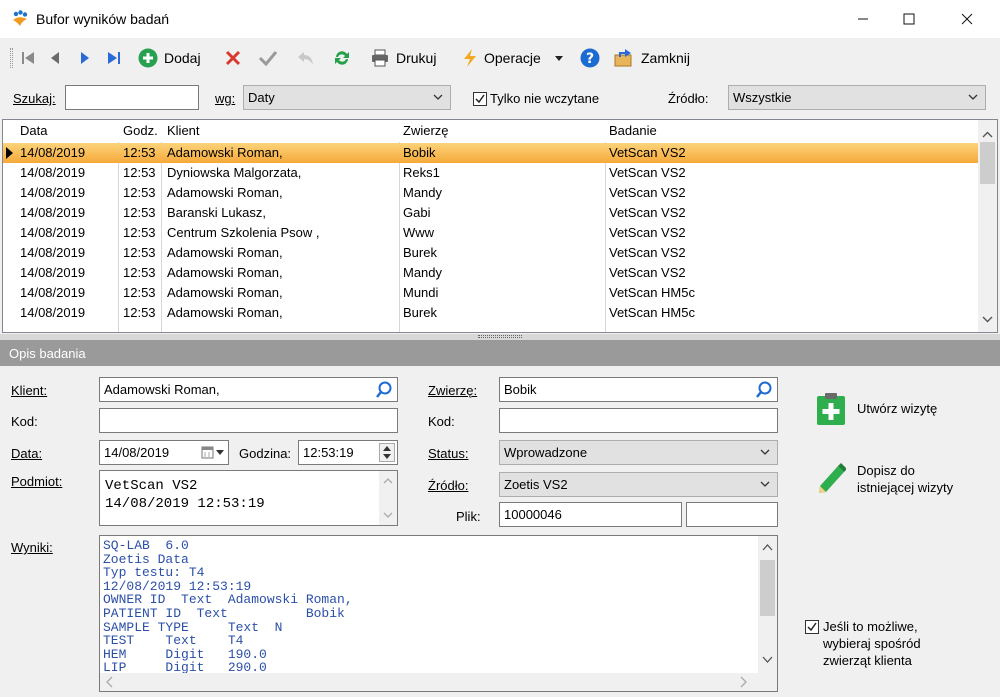  Describe the element at coordinates (85, 58) in the screenshot. I see `next-record-button` at that location.